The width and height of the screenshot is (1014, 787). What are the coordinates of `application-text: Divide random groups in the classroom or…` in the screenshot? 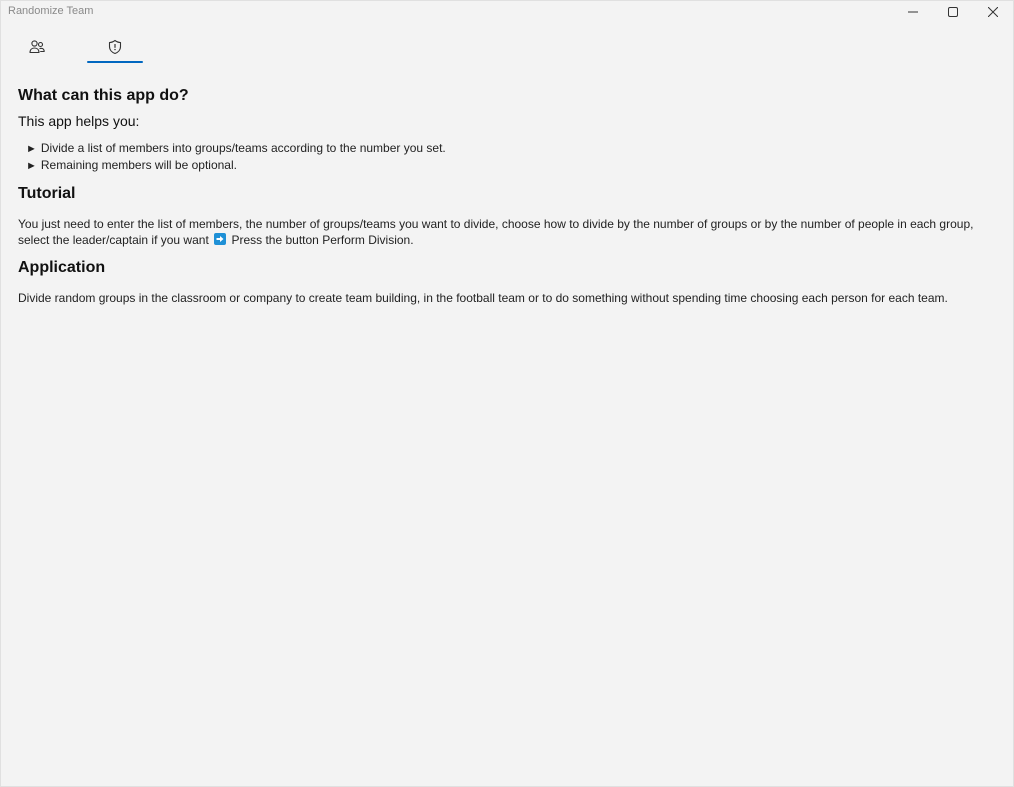 It's located at (483, 298).